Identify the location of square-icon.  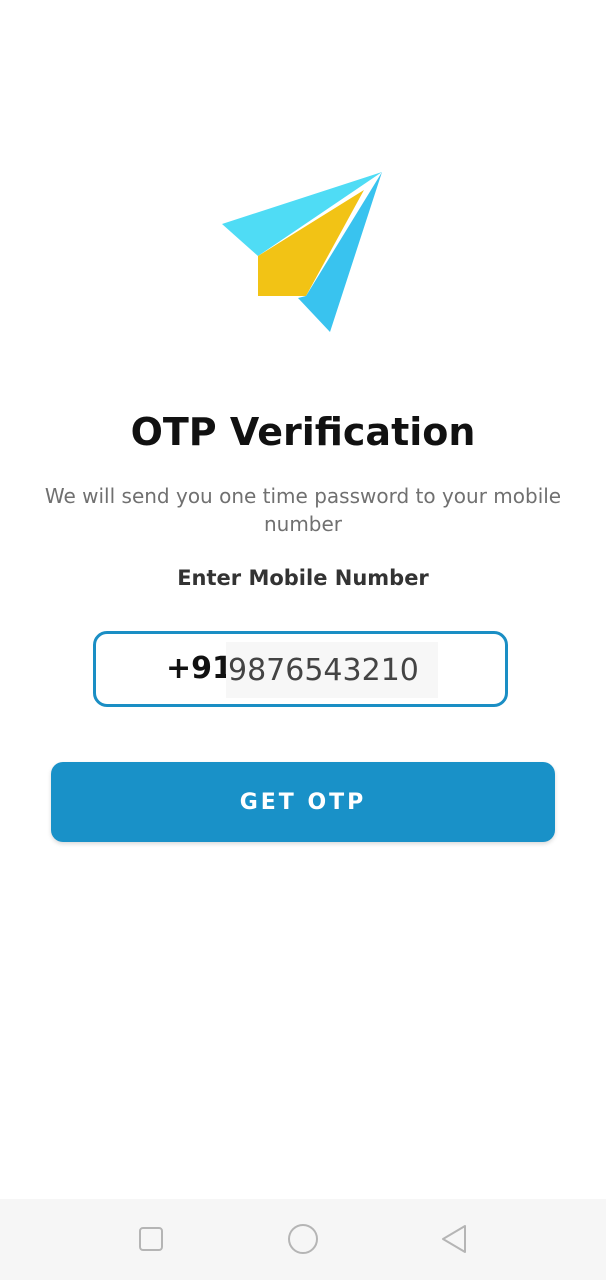
(151, 1239).